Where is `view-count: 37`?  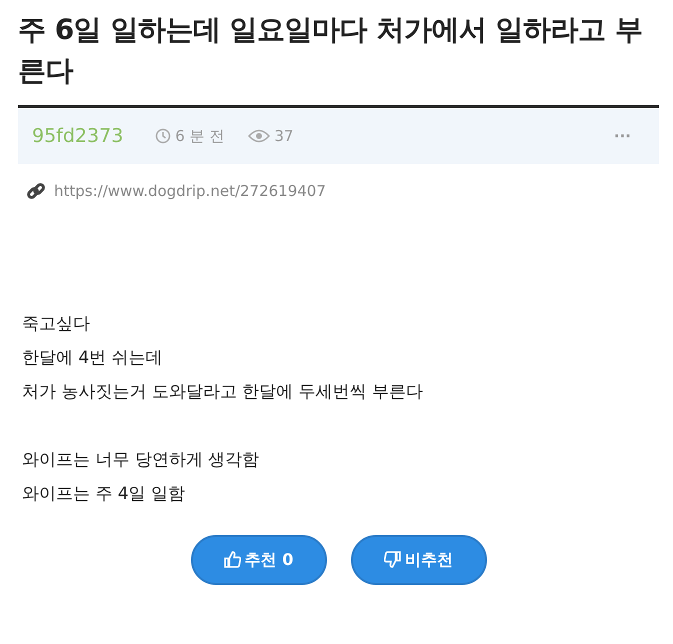
view-count: 37 is located at coordinates (284, 136).